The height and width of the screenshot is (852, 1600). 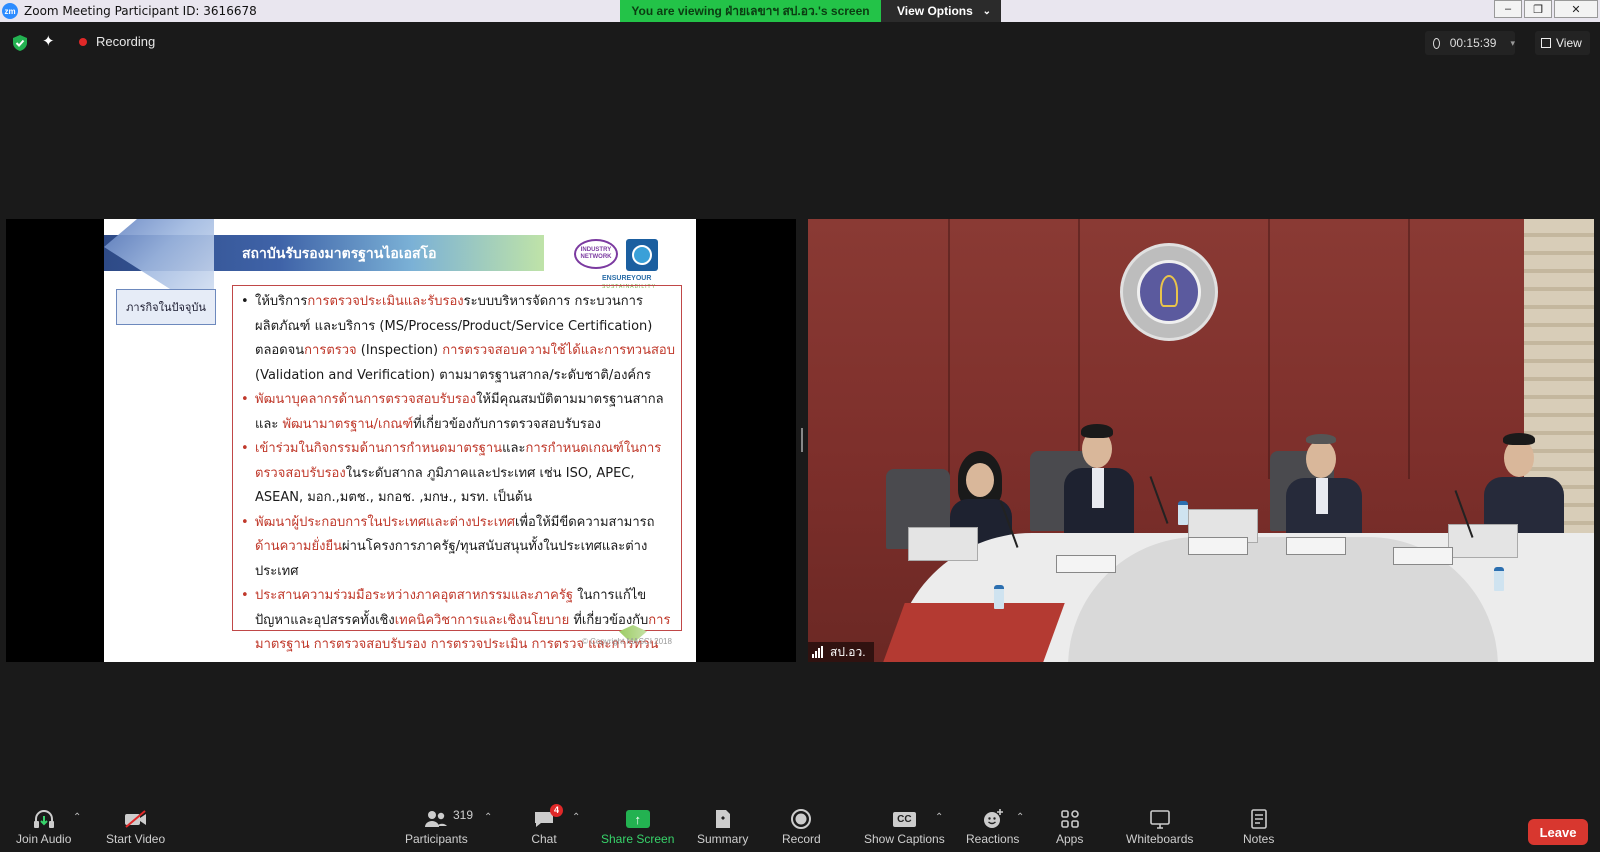 What do you see at coordinates (10, 11) in the screenshot?
I see `zoom-logo-icon: zm` at bounding box center [10, 11].